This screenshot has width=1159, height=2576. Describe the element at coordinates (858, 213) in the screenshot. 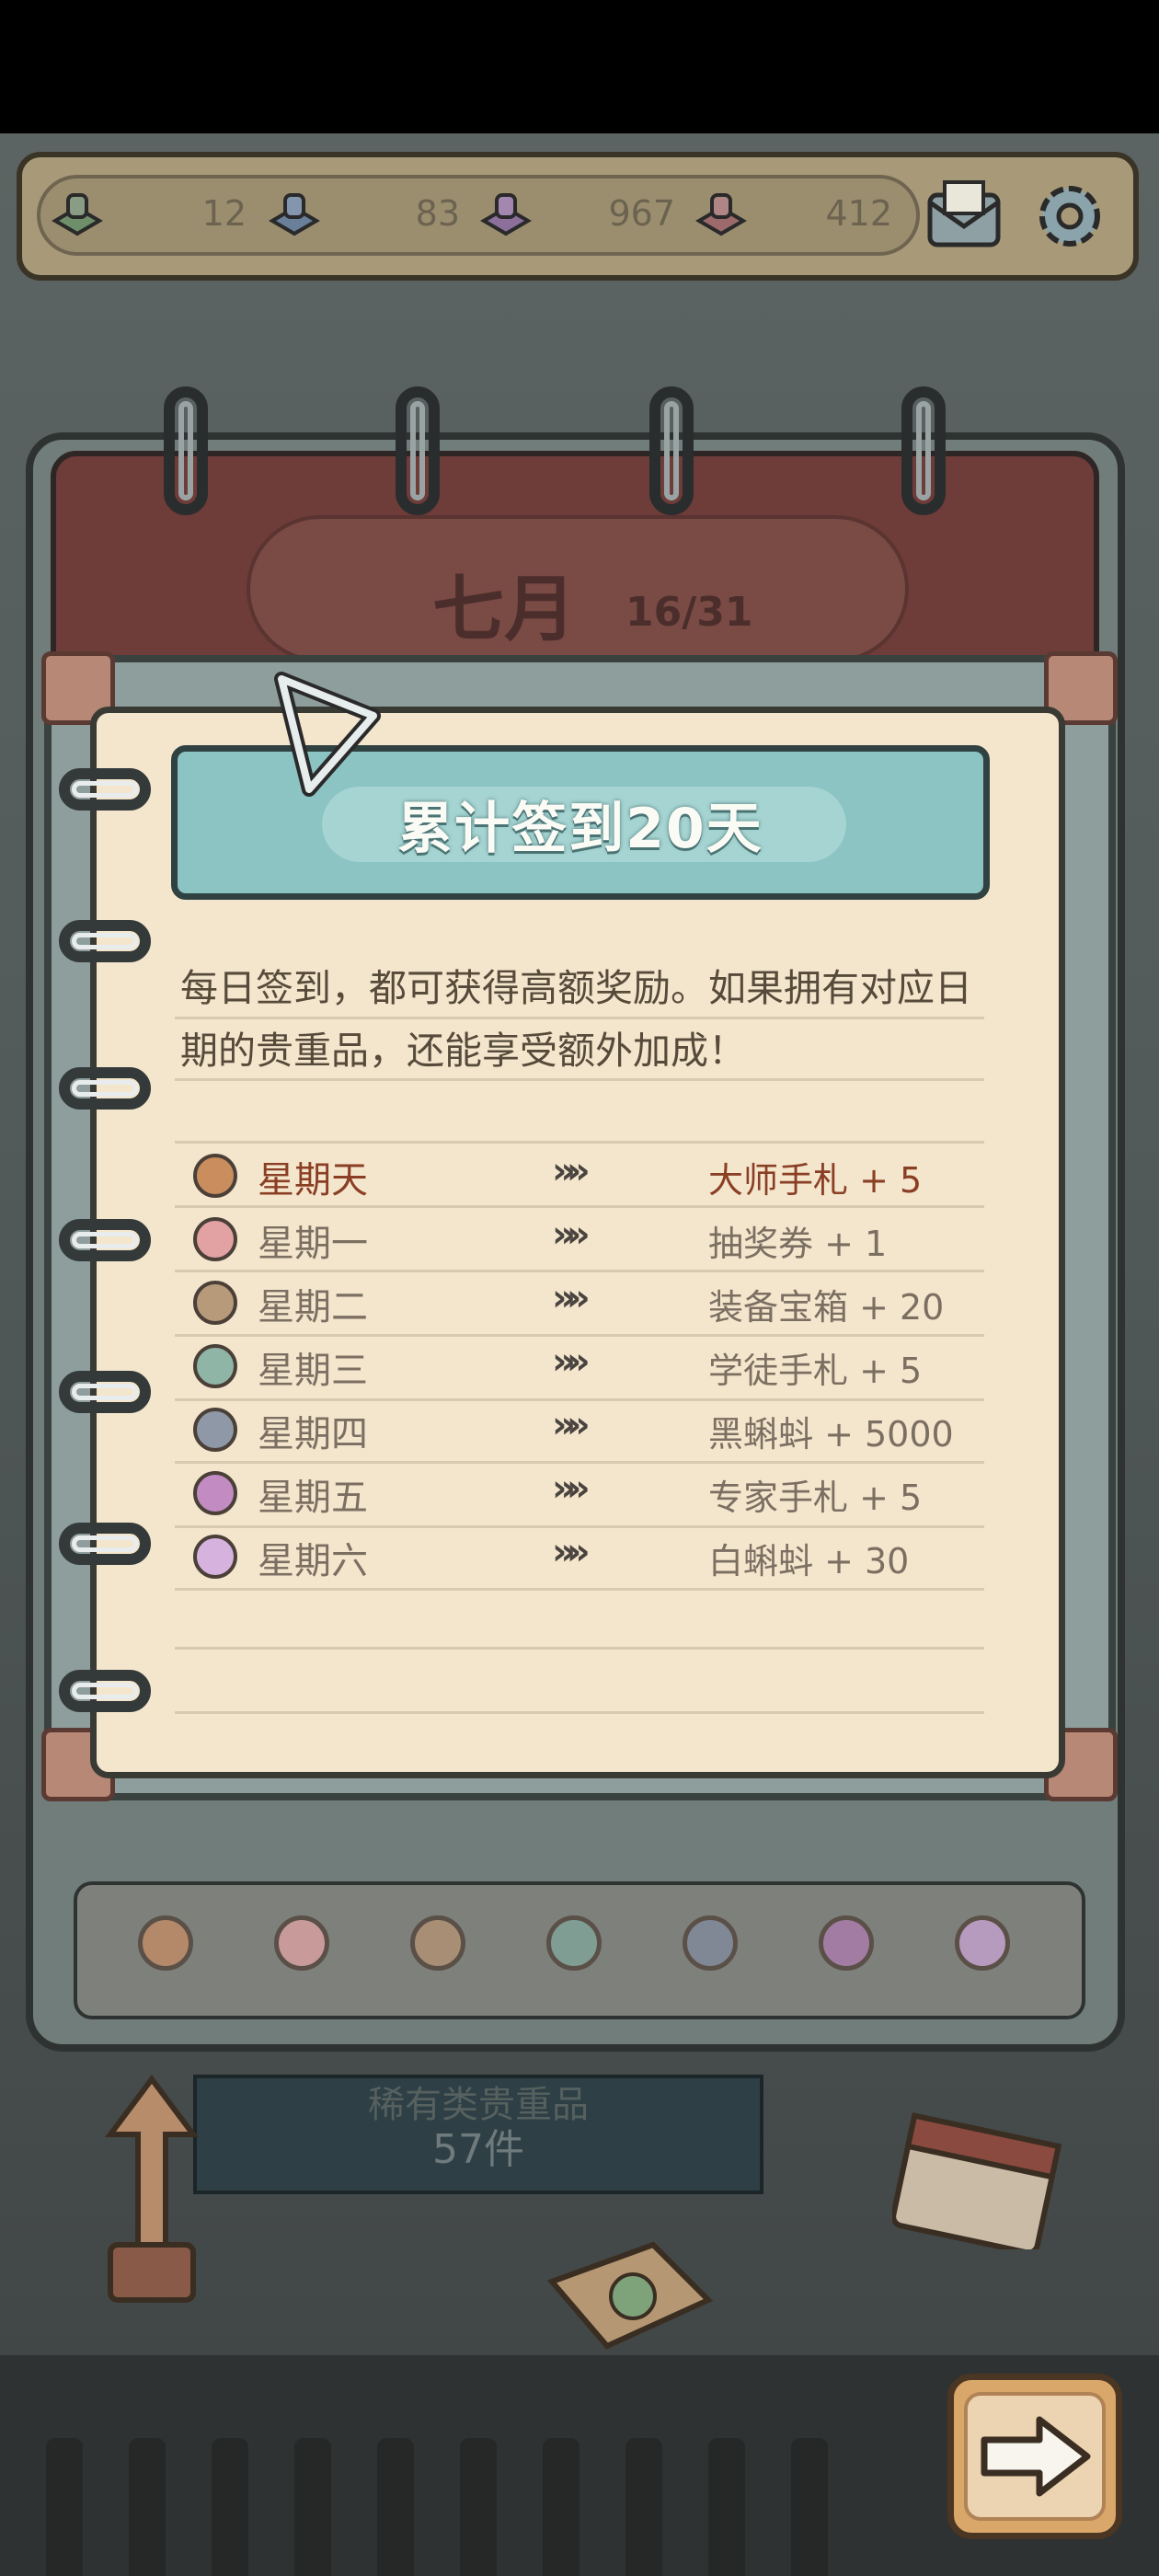

I see `resource-red-count: 412` at that location.